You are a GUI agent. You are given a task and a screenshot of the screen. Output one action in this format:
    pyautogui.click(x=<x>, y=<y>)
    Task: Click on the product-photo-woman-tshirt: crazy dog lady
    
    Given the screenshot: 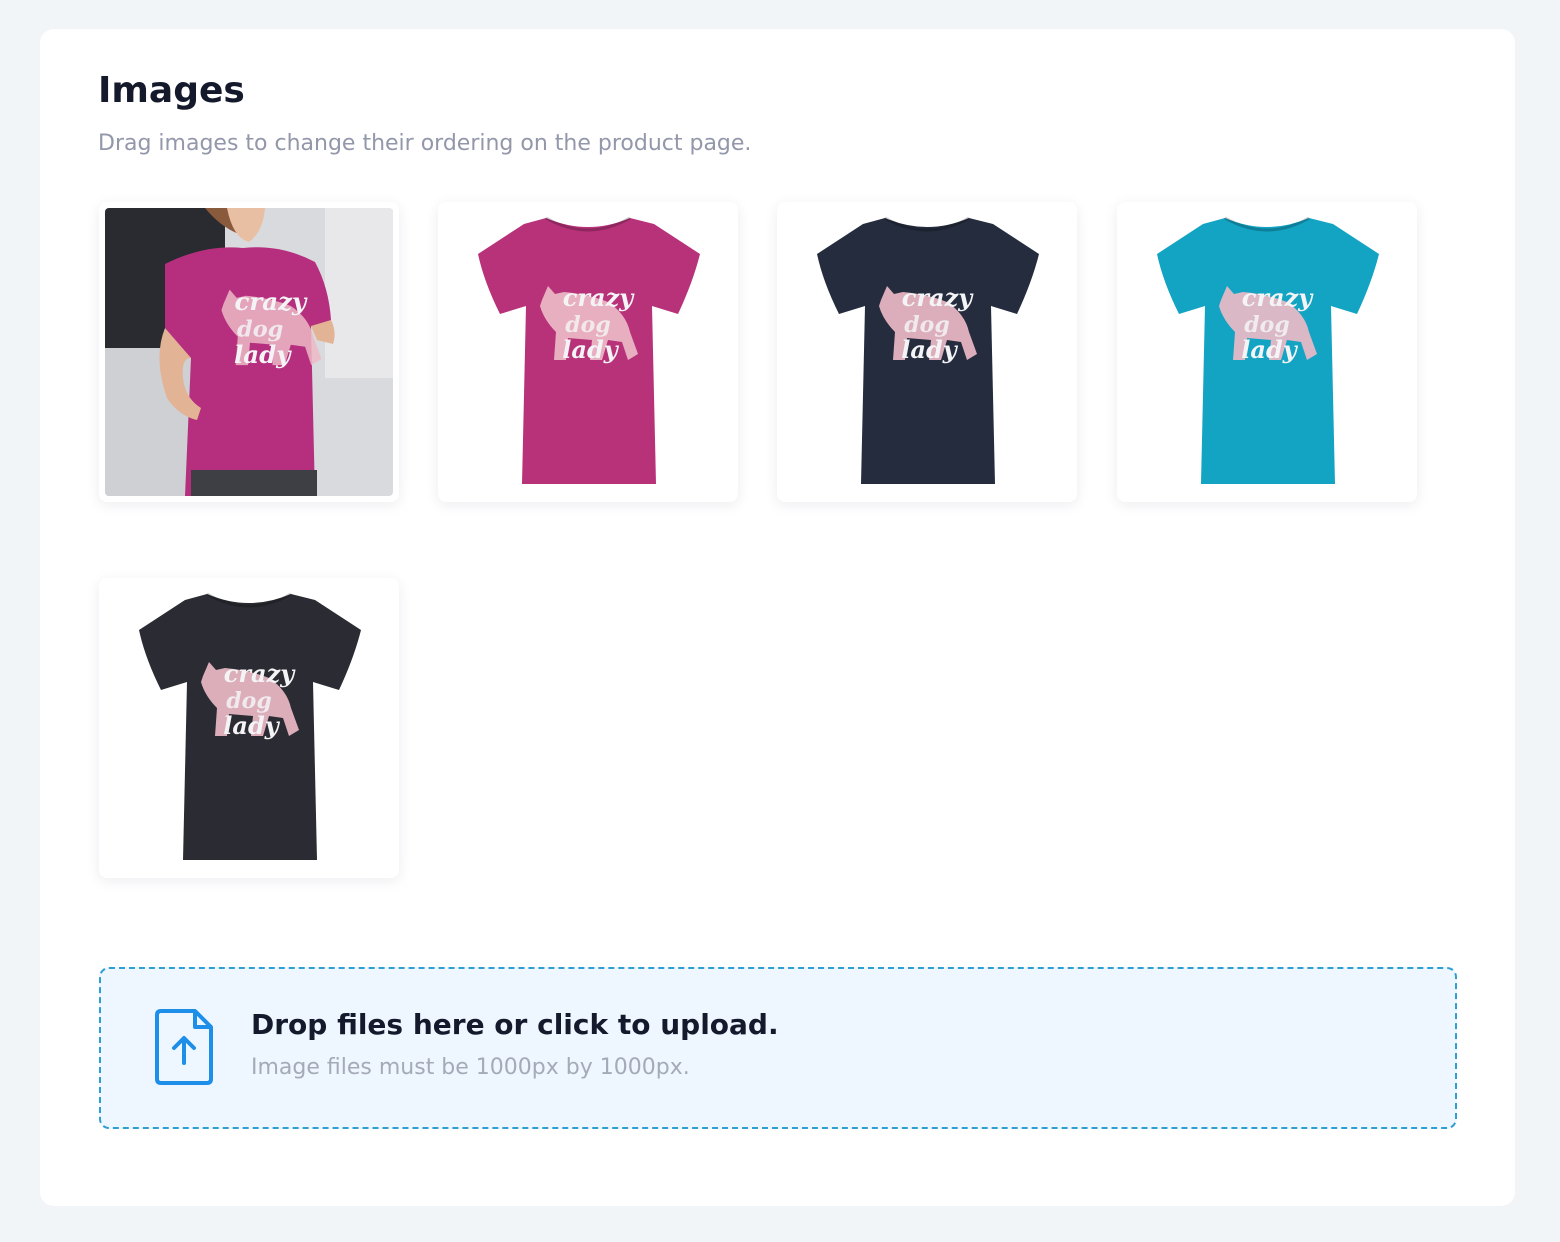 What is the action you would take?
    pyautogui.click(x=249, y=352)
    